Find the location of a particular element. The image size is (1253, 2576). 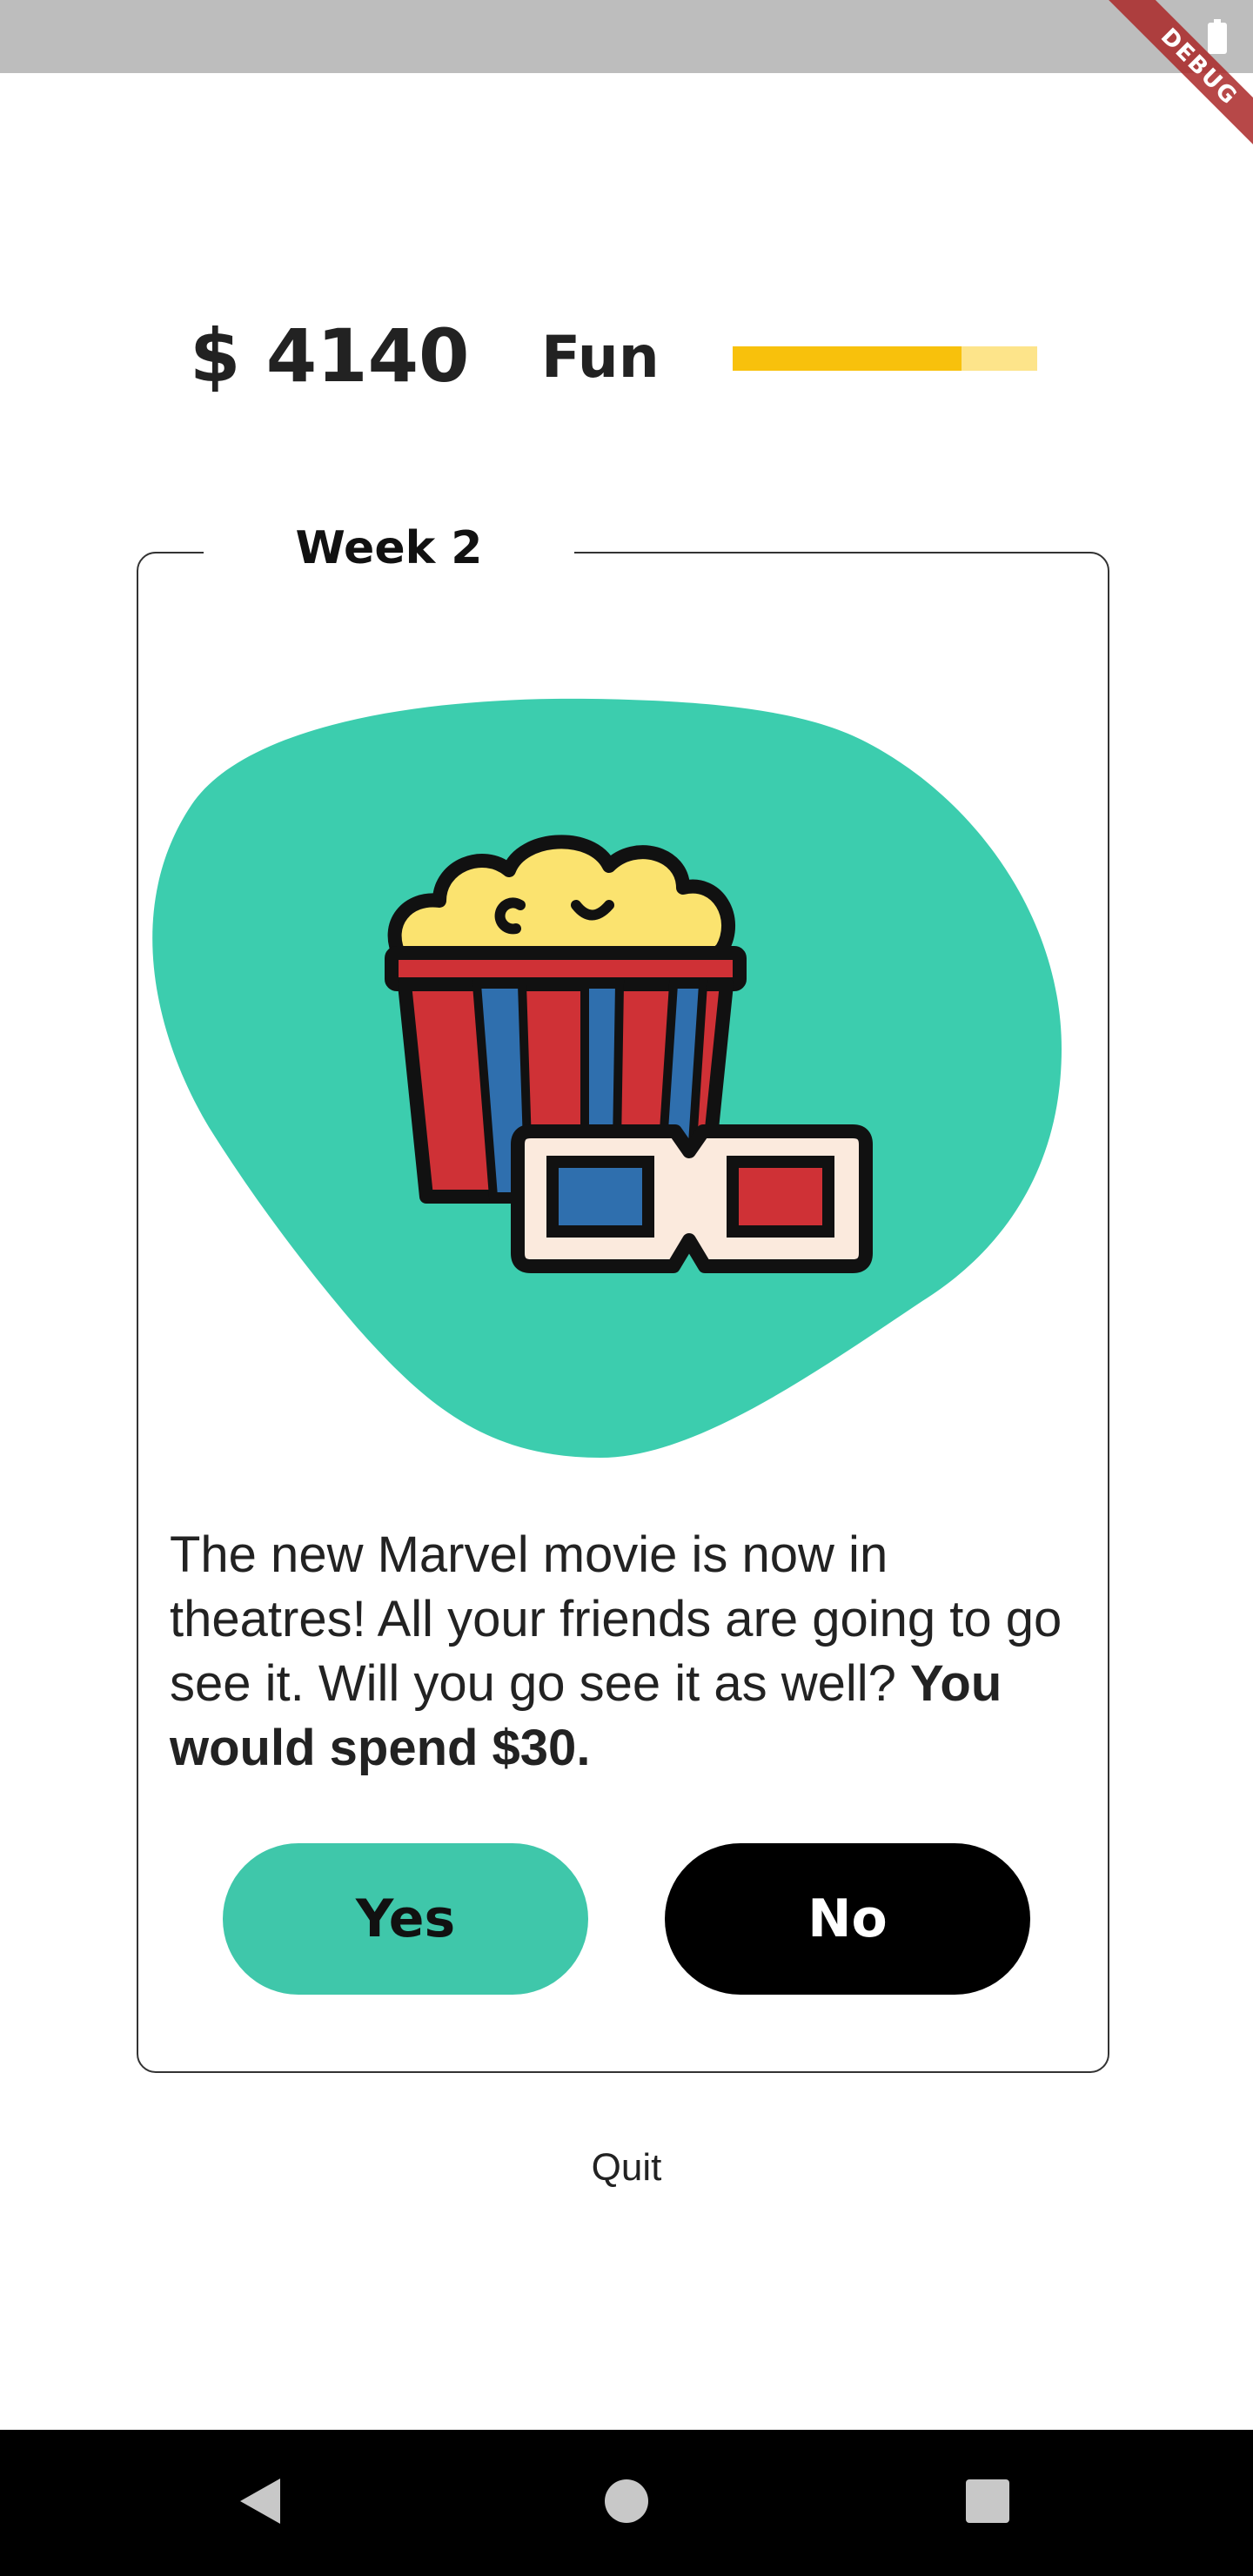

home-icon is located at coordinates (626, 2501).